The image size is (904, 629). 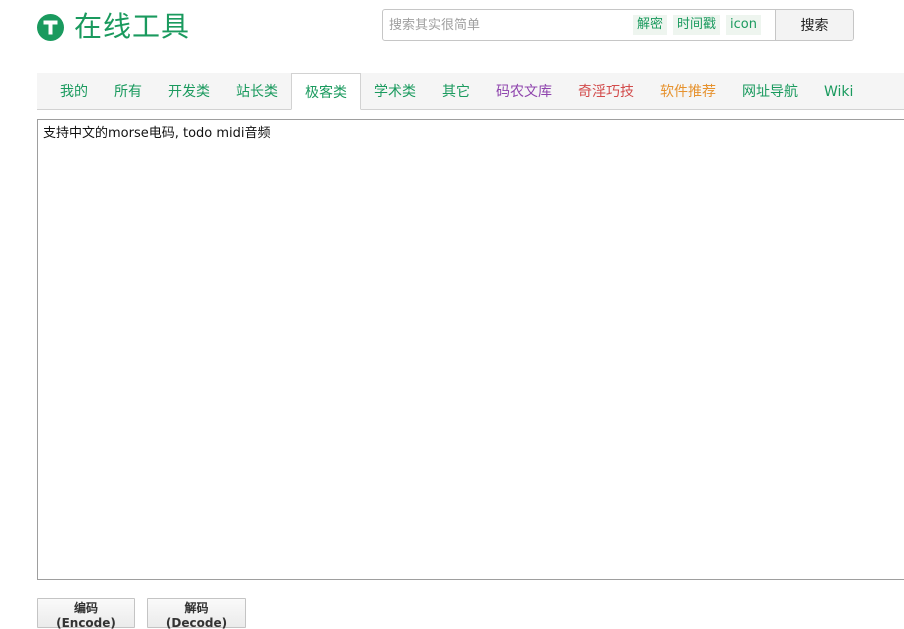 I want to click on tab-wiki: Wiki, so click(x=838, y=91).